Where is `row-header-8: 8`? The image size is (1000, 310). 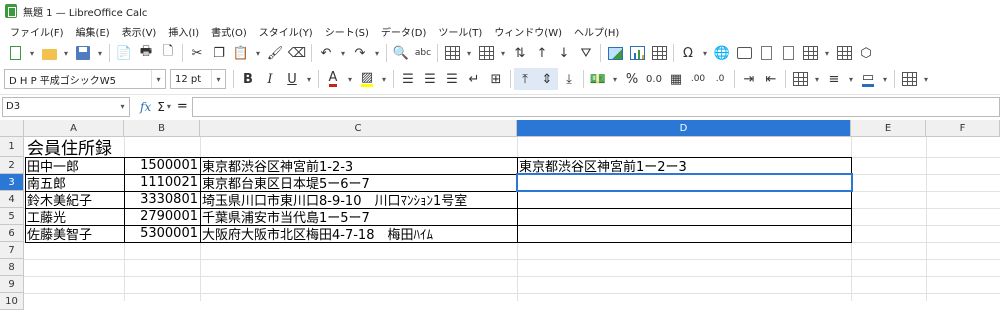 row-header-8: 8 is located at coordinates (12, 267).